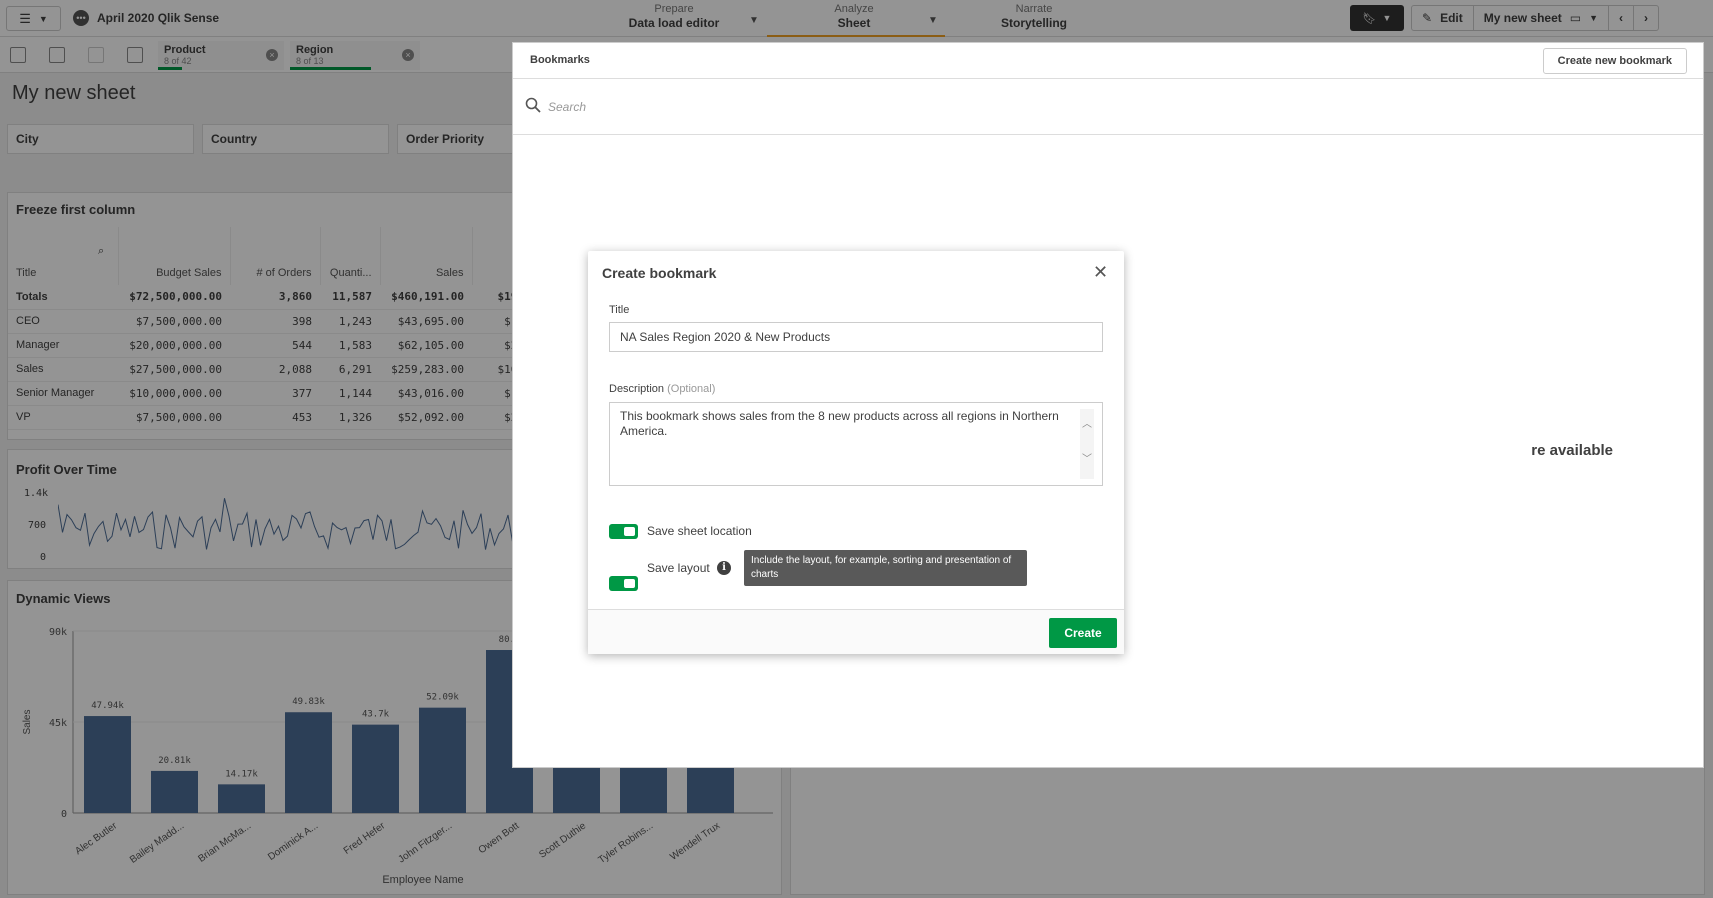  What do you see at coordinates (724, 568) in the screenshot?
I see `info-icon: i` at bounding box center [724, 568].